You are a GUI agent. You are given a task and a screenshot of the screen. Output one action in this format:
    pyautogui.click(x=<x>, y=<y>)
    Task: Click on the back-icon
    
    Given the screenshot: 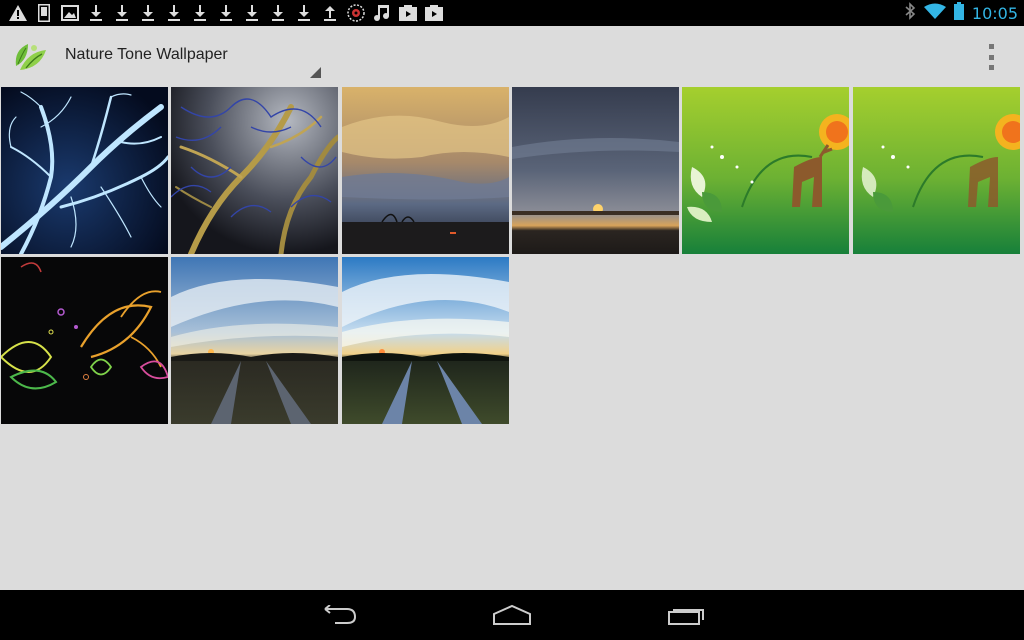 What is the action you would take?
    pyautogui.click(x=339, y=615)
    